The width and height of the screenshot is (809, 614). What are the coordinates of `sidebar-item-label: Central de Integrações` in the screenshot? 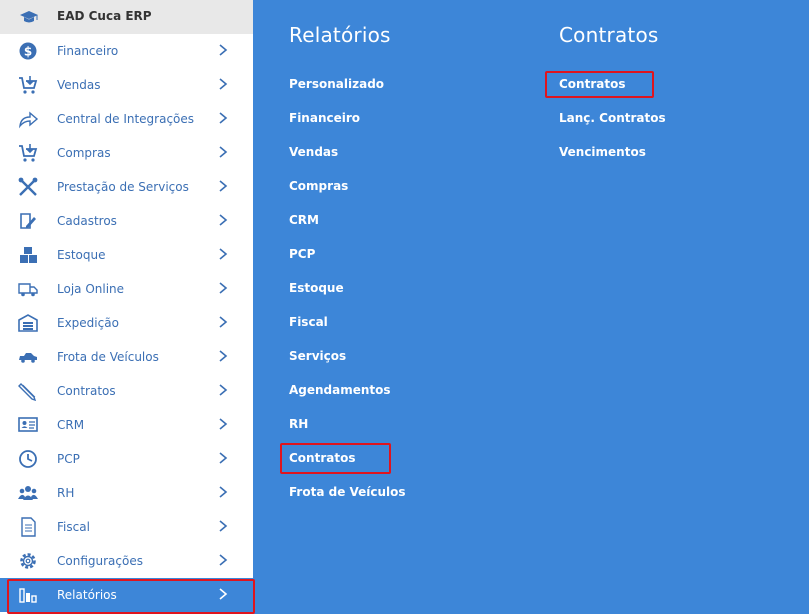 It's located at (126, 119).